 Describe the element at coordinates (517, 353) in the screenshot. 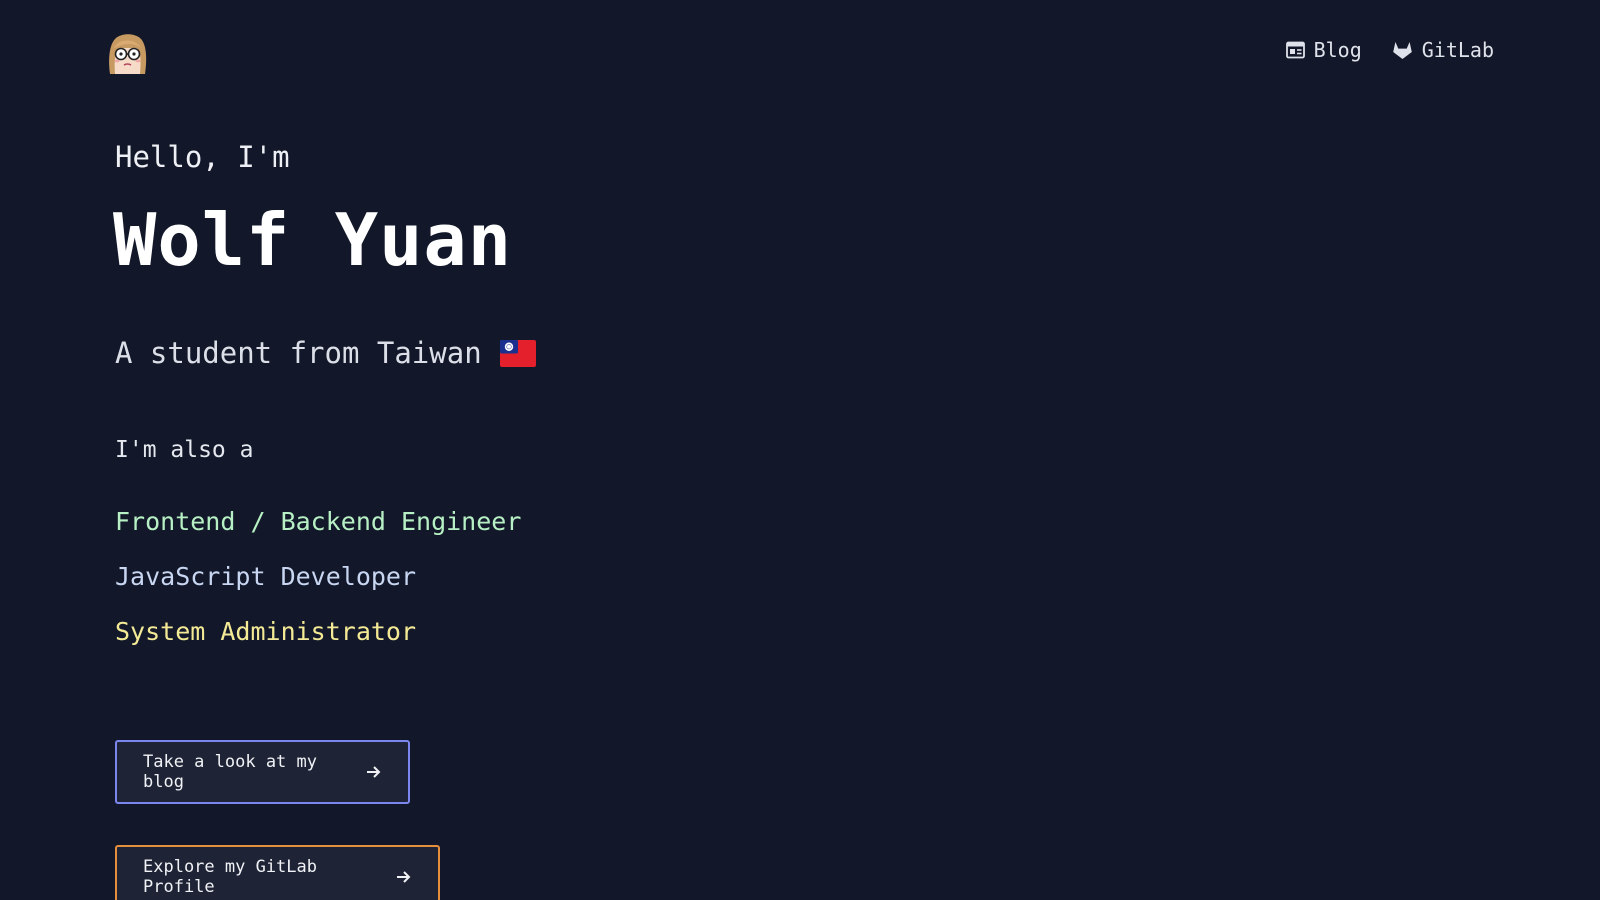

I see `taiwan-flag-icon` at that location.